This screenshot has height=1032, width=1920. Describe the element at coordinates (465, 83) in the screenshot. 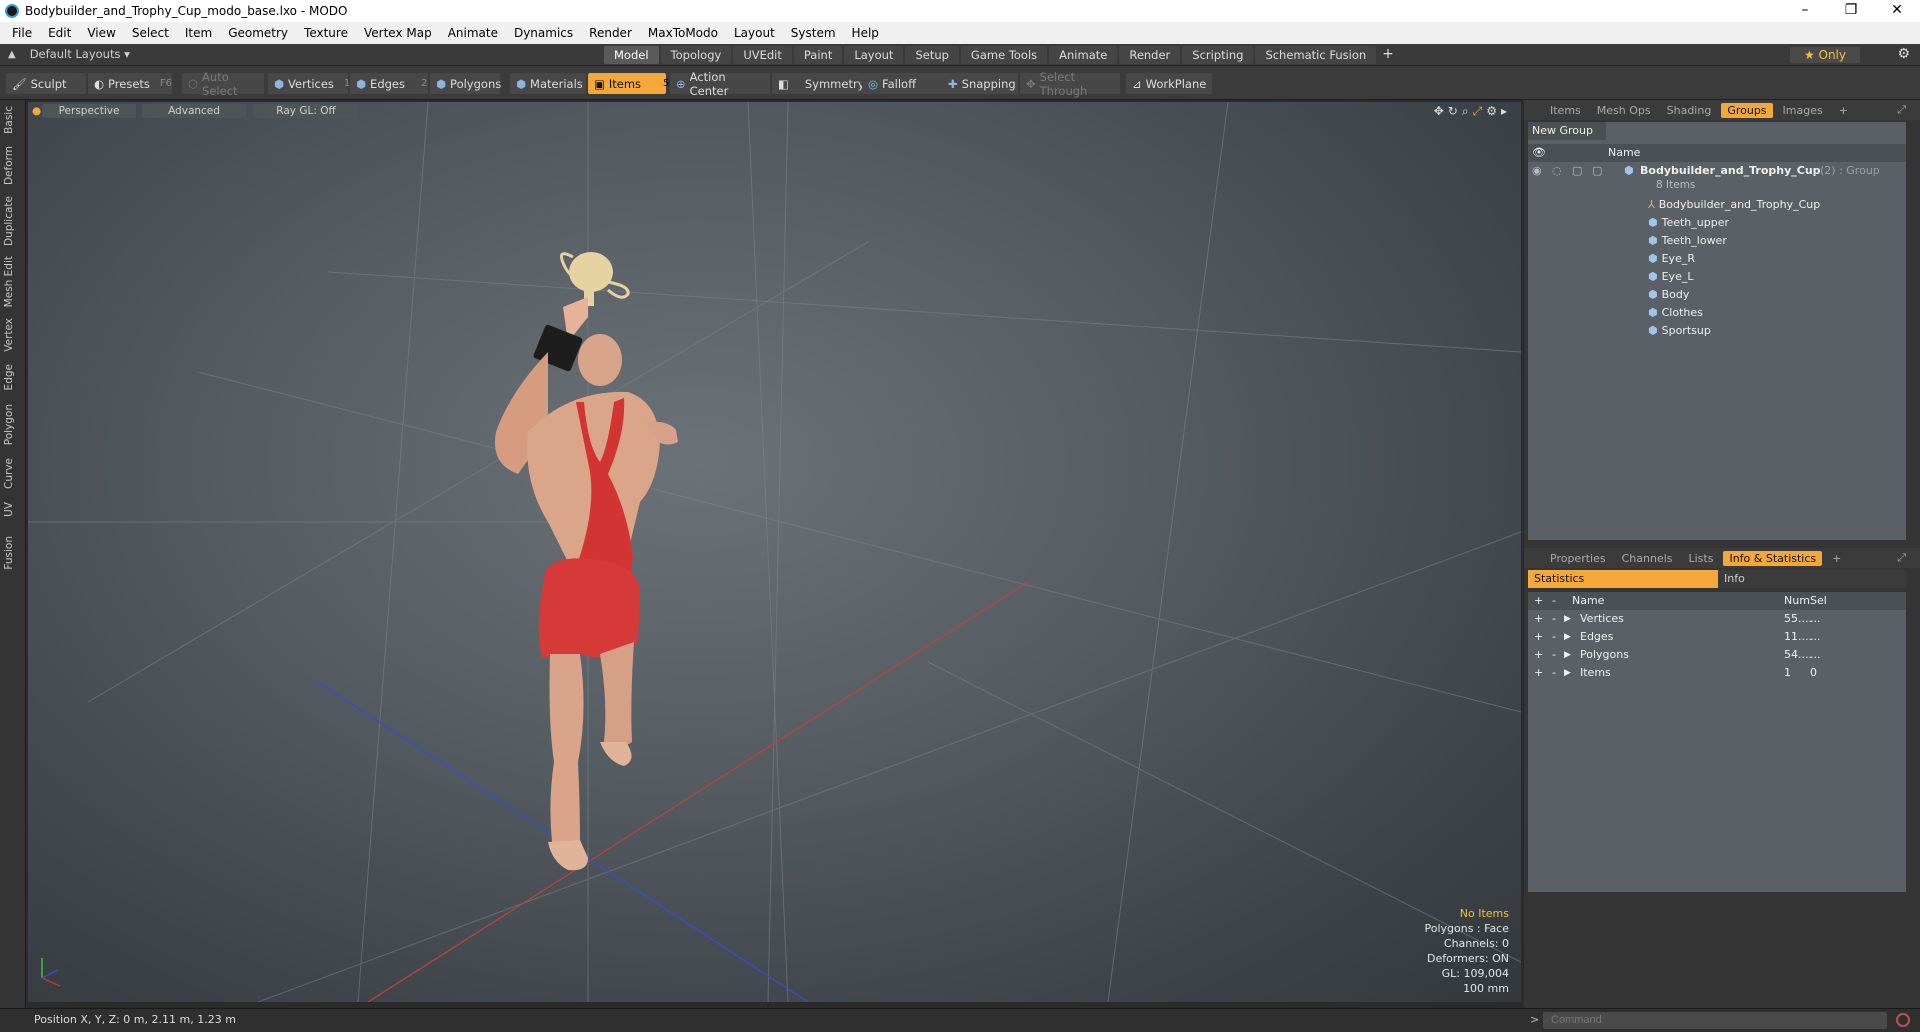

I see `polygons-button: ⬢ Polygons` at that location.